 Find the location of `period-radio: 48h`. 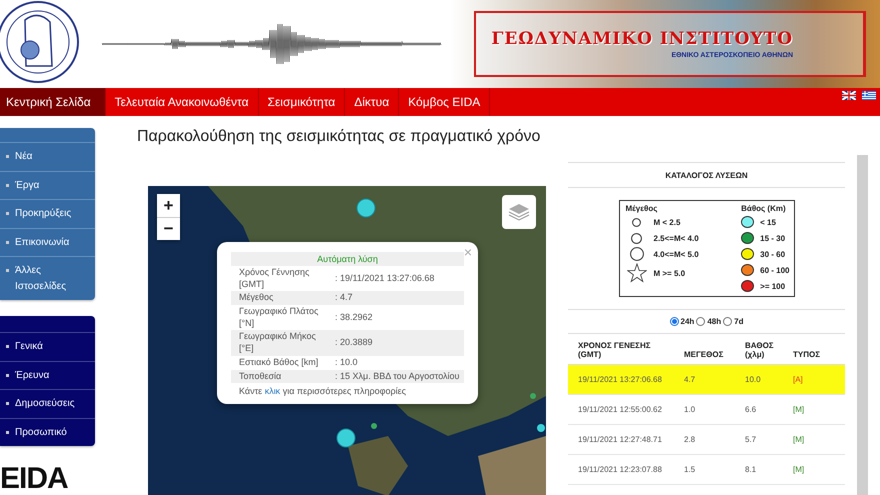

period-radio: 48h is located at coordinates (709, 321).